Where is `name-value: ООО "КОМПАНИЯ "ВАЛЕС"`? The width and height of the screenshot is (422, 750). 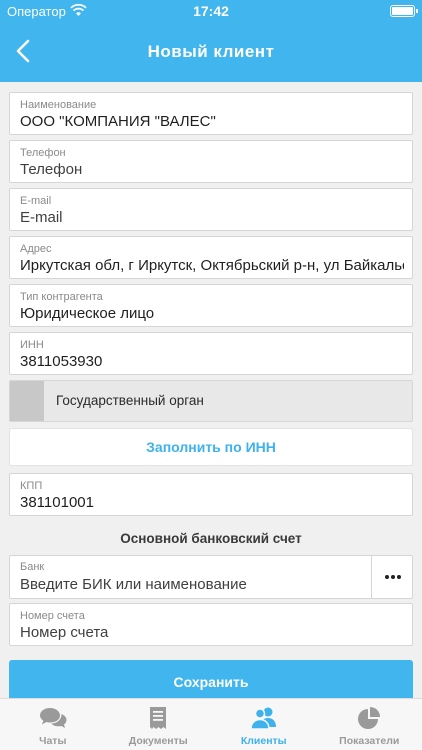 name-value: ООО "КОМПАНИЯ "ВАЛЕС" is located at coordinates (212, 121).